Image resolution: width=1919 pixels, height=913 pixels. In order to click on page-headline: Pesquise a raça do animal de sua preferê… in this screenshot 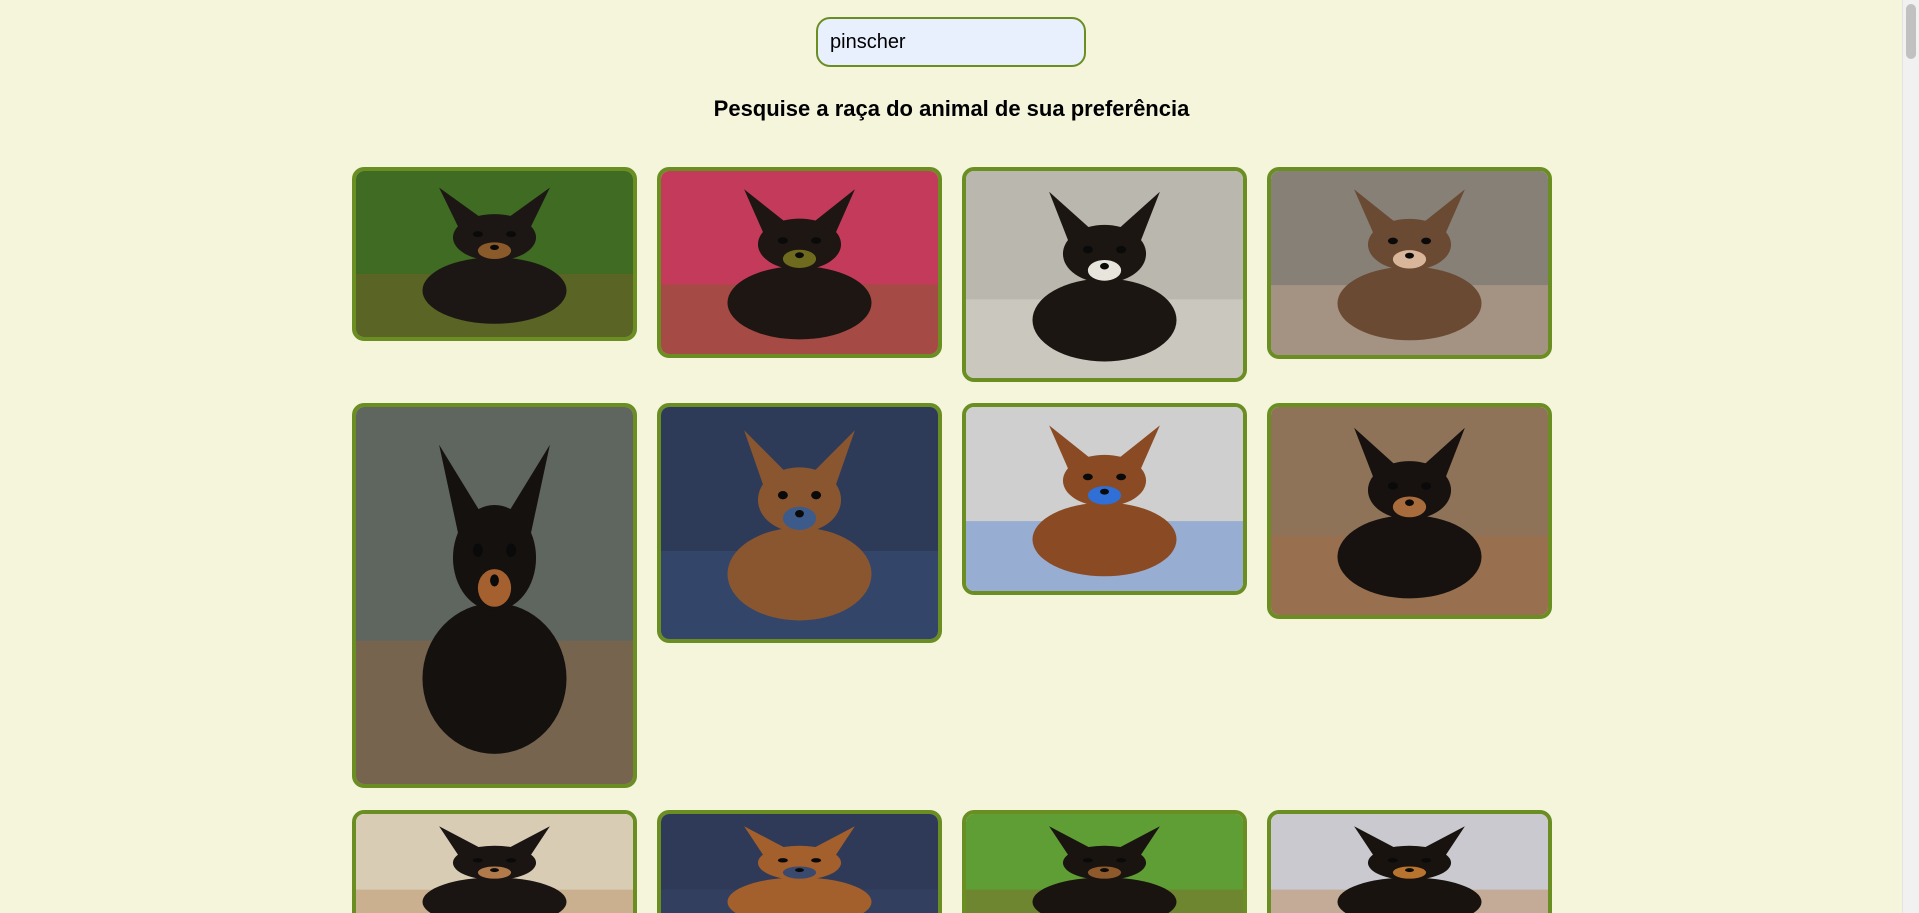, I will do `click(951, 108)`.